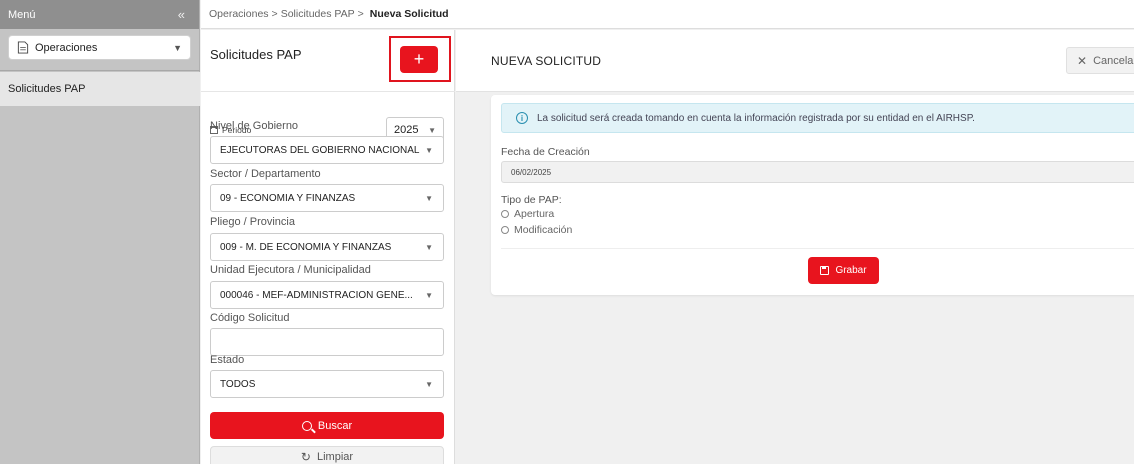 This screenshot has height=464, width=1134. I want to click on fecha-field: 06/02/2025, so click(817, 172).